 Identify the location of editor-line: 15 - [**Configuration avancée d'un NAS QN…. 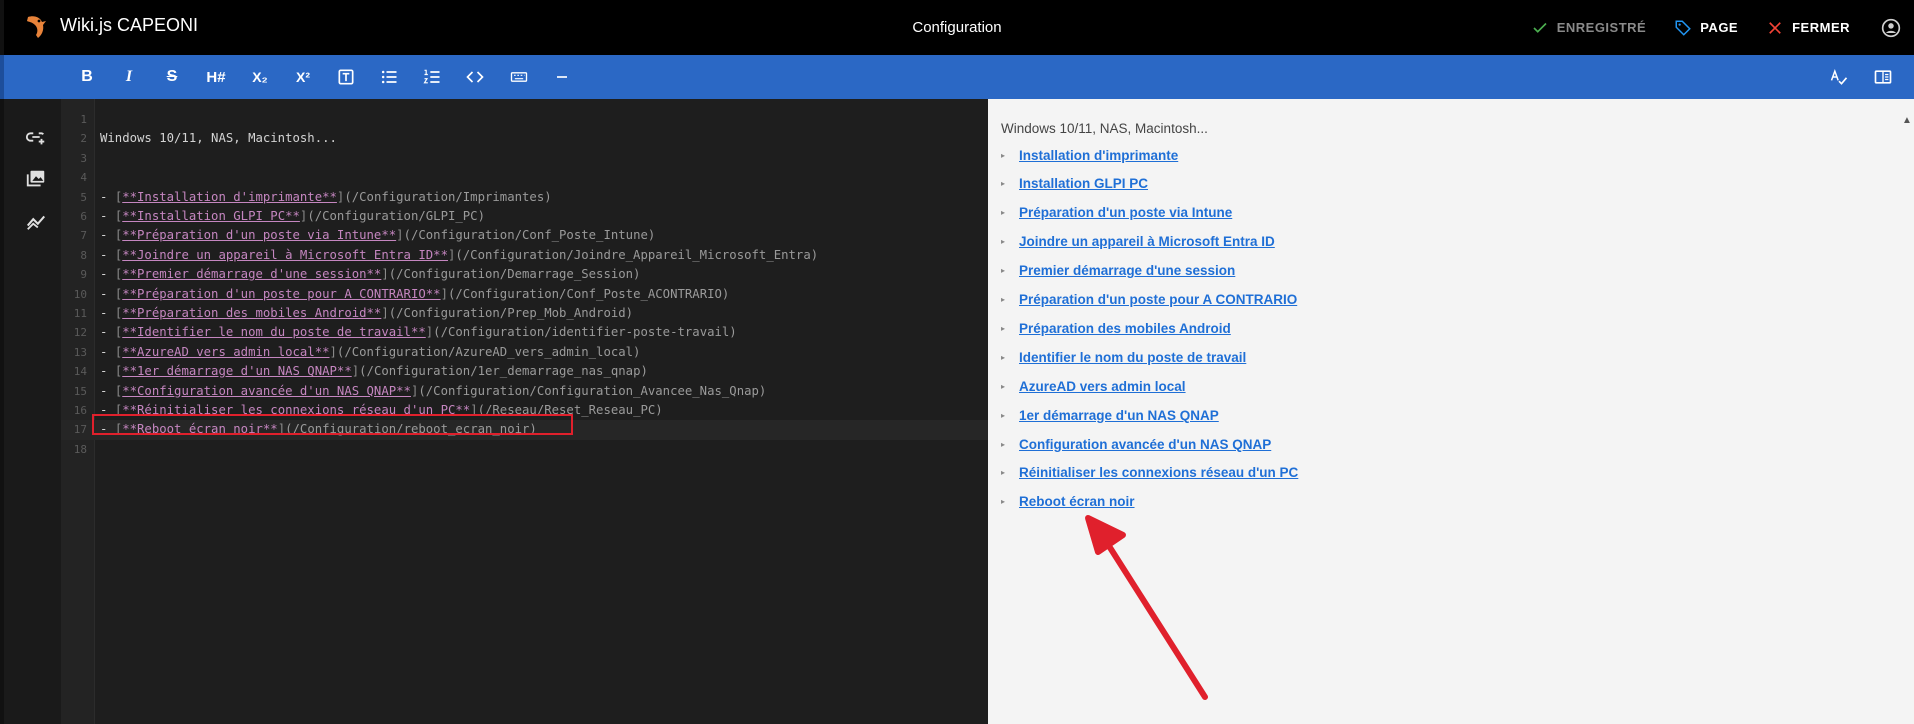
(524, 391).